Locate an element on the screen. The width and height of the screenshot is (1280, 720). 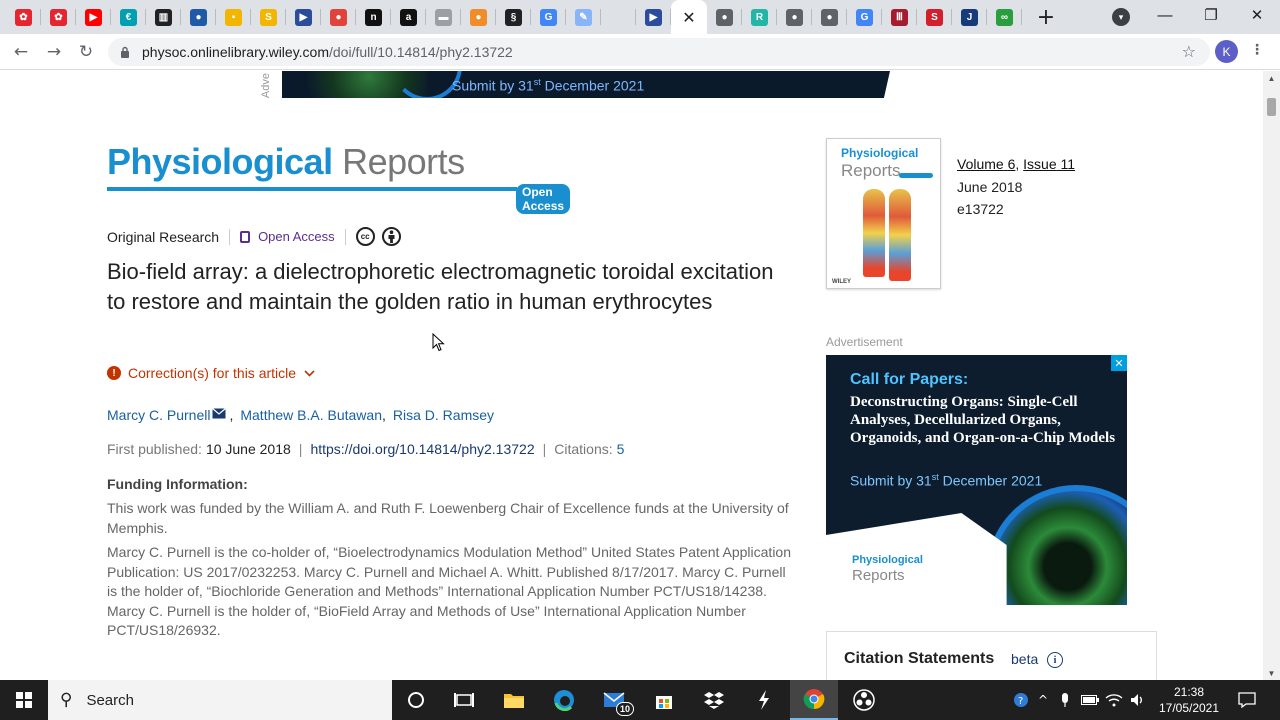
back-button: ← is located at coordinates (21, 52).